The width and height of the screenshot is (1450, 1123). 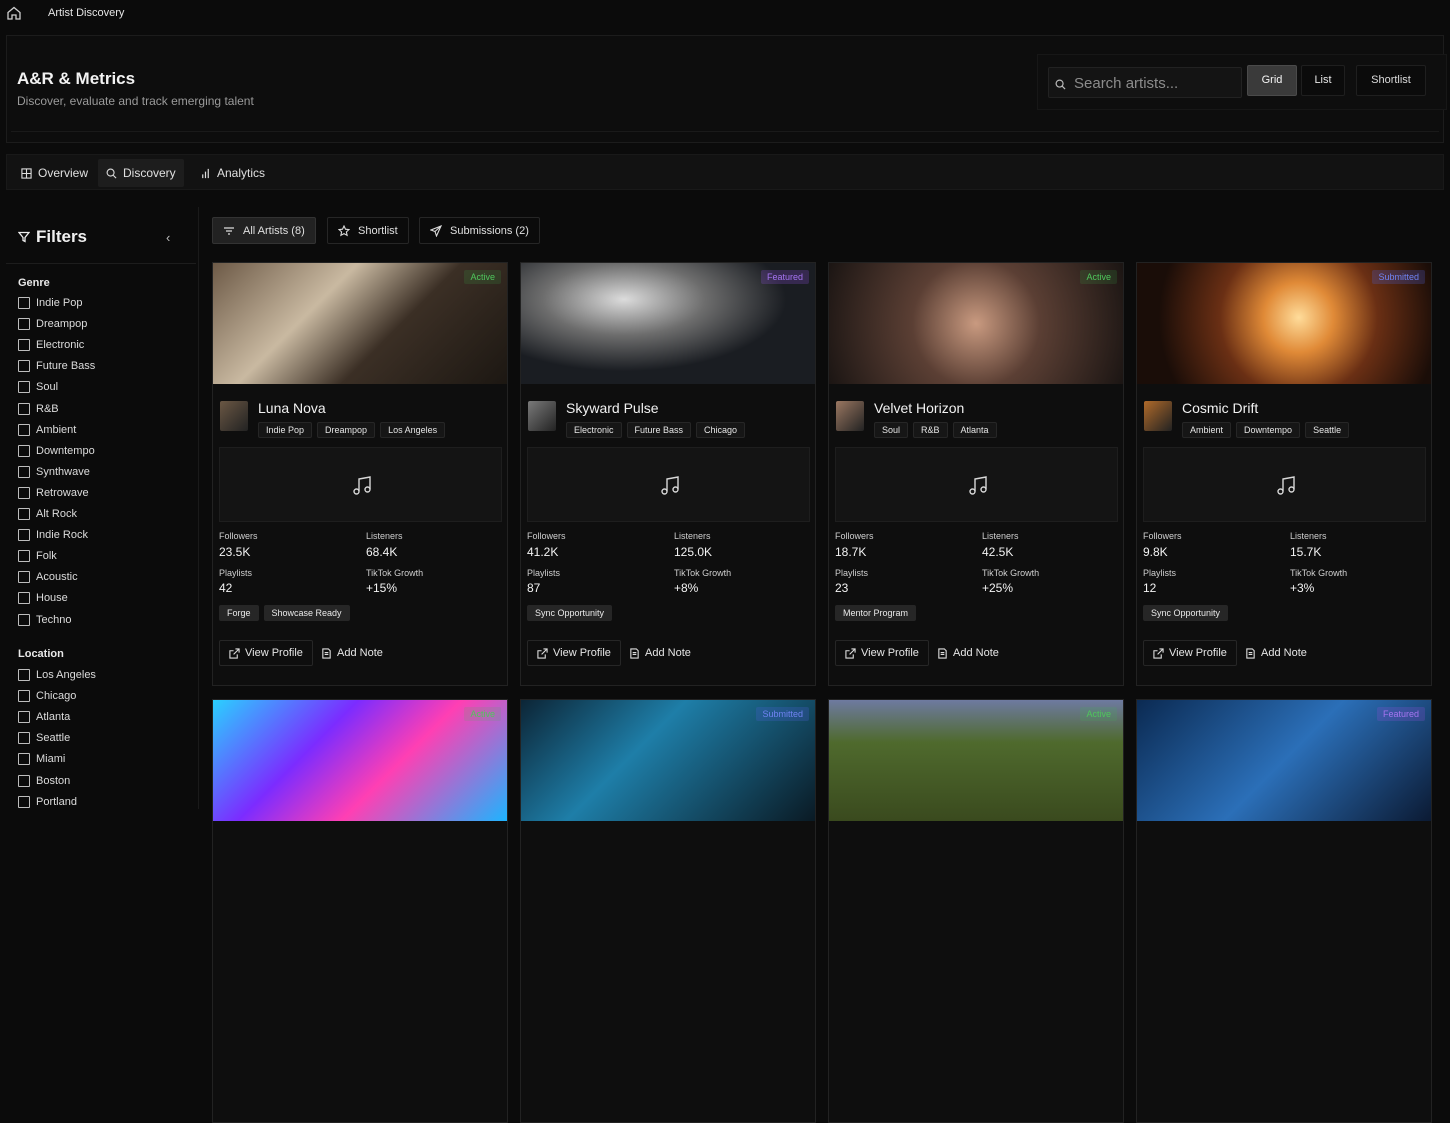 I want to click on home-icon, so click(x=14, y=13).